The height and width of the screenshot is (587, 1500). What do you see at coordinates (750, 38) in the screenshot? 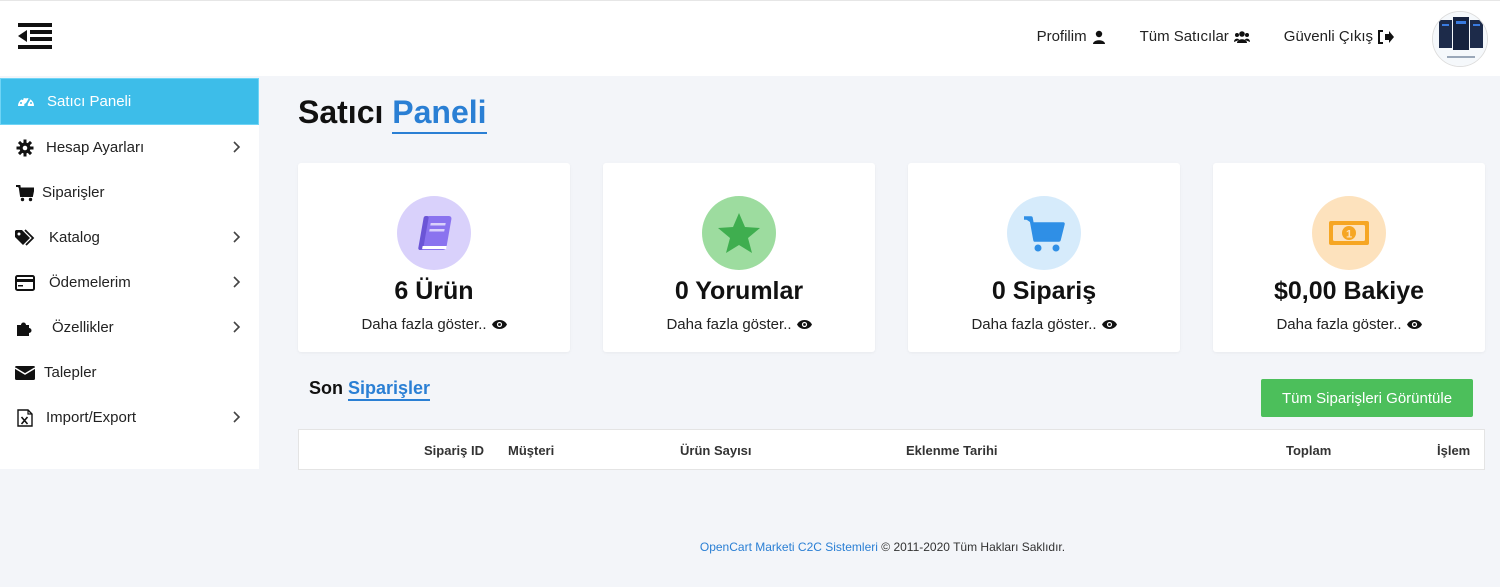
I see `top-header: Profilim Tüm Satıcılar Güvenli Çıkış` at bounding box center [750, 38].